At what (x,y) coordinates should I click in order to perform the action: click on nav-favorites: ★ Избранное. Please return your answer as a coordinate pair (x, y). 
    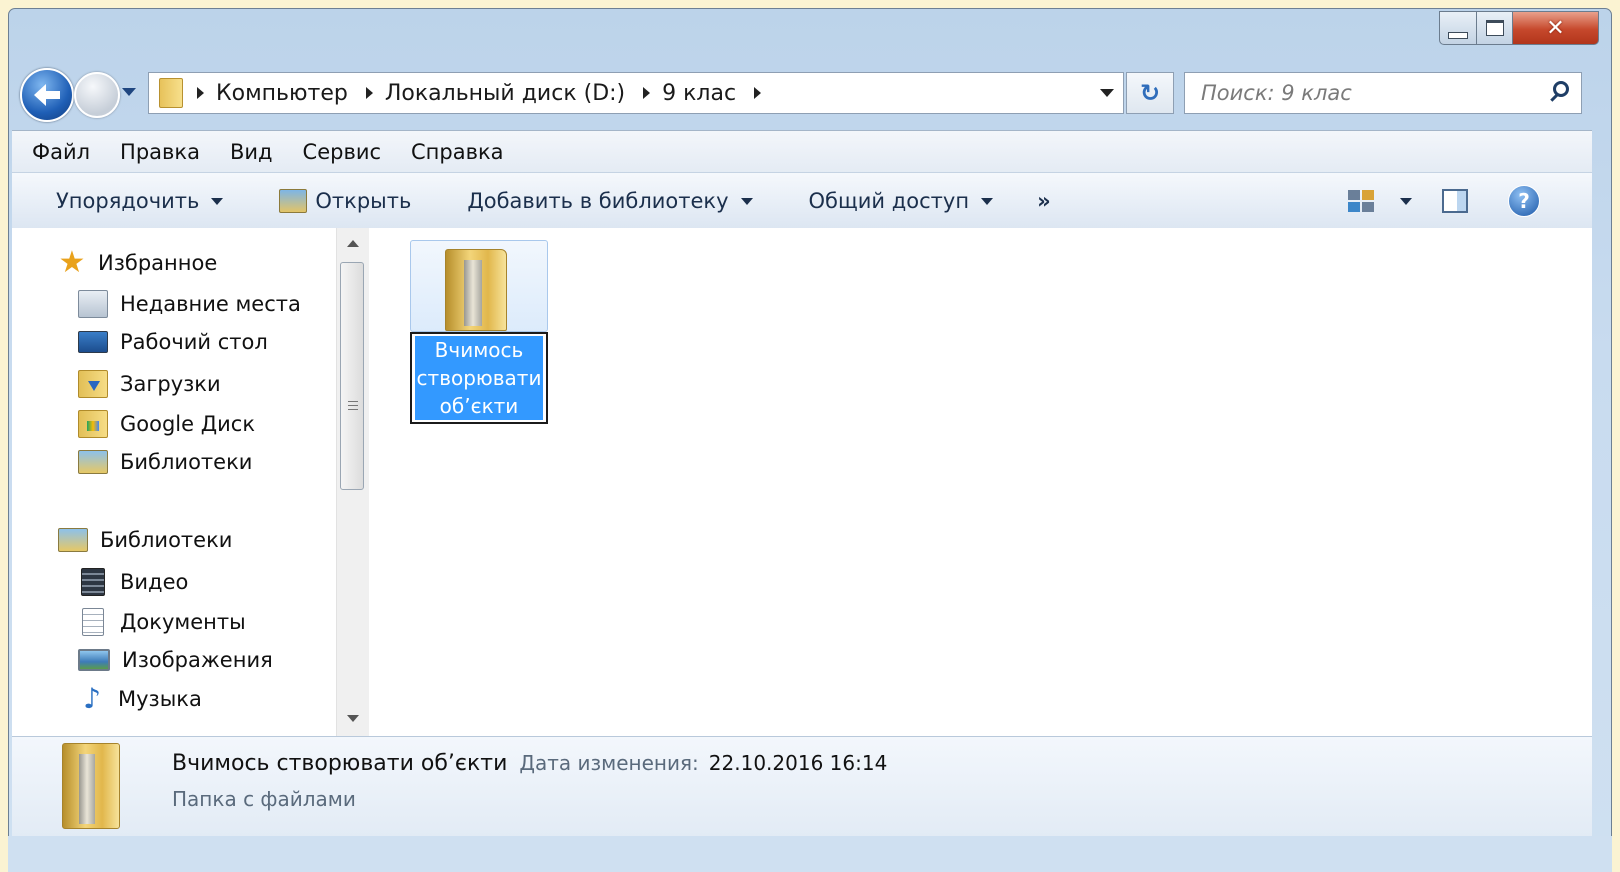
    Looking at the image, I should click on (138, 262).